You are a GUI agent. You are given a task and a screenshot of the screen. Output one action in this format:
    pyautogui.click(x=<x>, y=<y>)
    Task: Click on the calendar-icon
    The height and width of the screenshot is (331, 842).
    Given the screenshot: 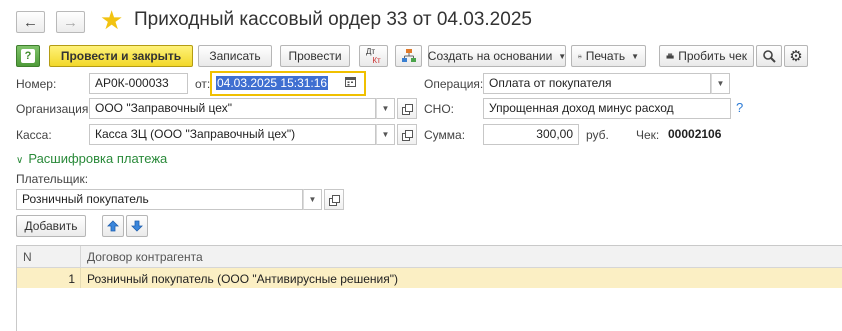 What is the action you would take?
    pyautogui.click(x=350, y=83)
    